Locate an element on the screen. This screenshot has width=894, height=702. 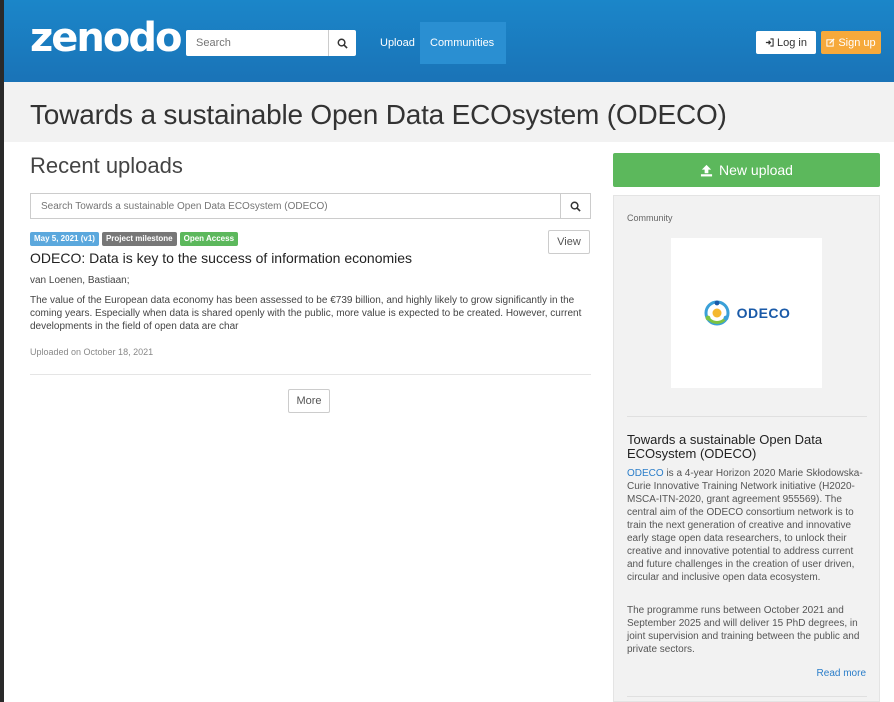
community-search-input is located at coordinates (295, 206).